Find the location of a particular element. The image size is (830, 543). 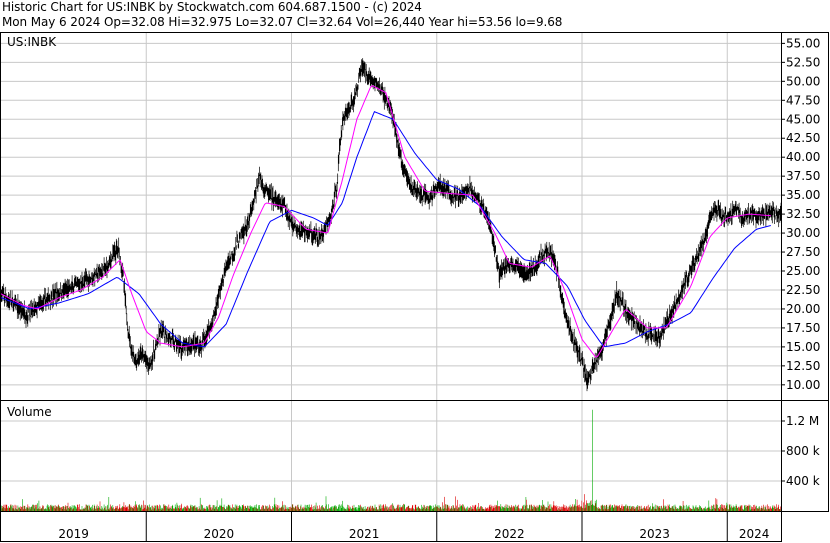

price-tick-label: 47.50 is located at coordinates (803, 100).